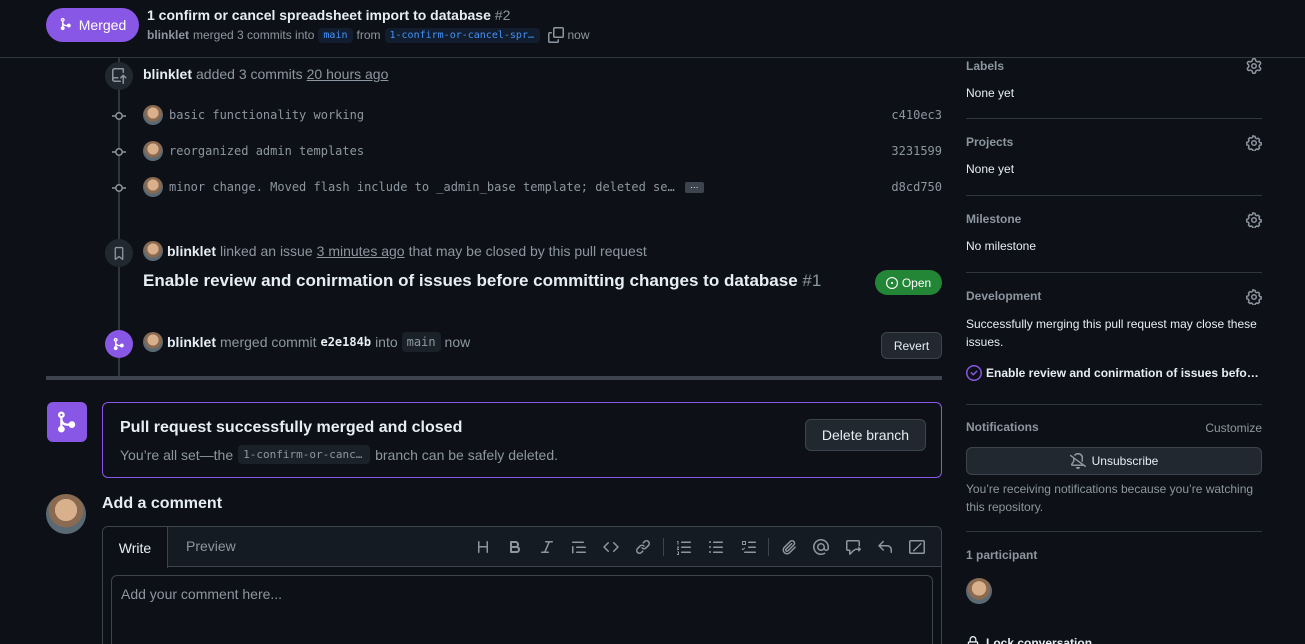 Image resolution: width=1305 pixels, height=644 pixels. What do you see at coordinates (268, 342) in the screenshot?
I see `event-text: merged commit` at bounding box center [268, 342].